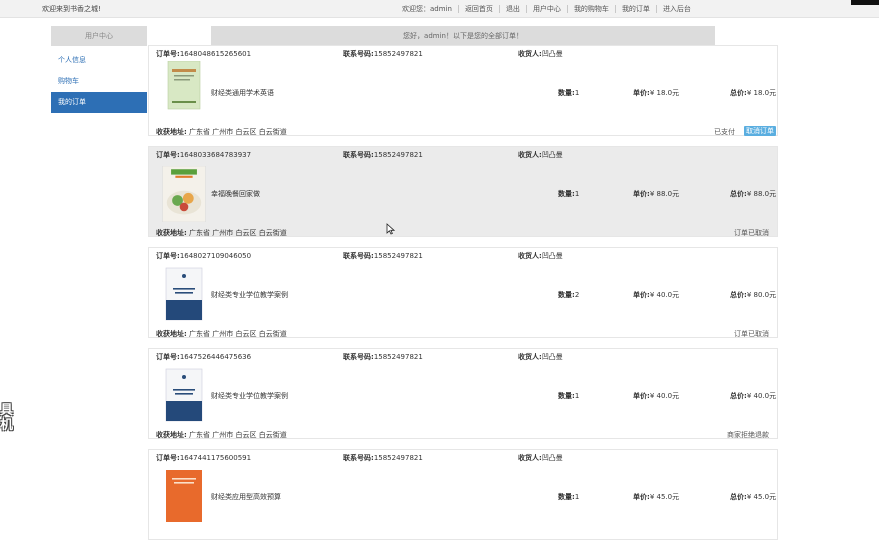 The image size is (879, 540). What do you see at coordinates (591, 9) in the screenshot?
I see `nav-cart-link: 我的购物车` at bounding box center [591, 9].